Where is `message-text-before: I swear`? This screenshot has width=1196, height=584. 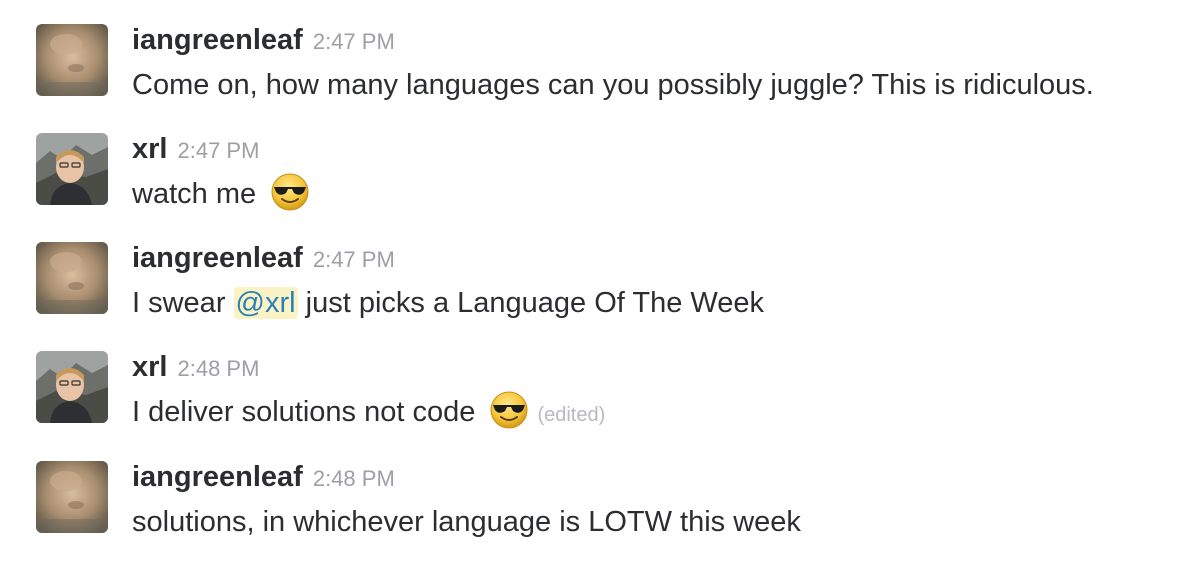
message-text-before: I swear is located at coordinates (183, 303).